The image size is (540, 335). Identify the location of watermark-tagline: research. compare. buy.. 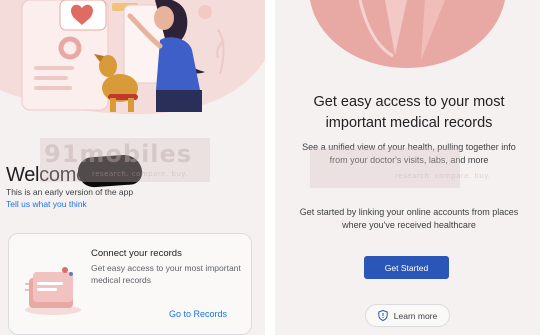
(140, 174).